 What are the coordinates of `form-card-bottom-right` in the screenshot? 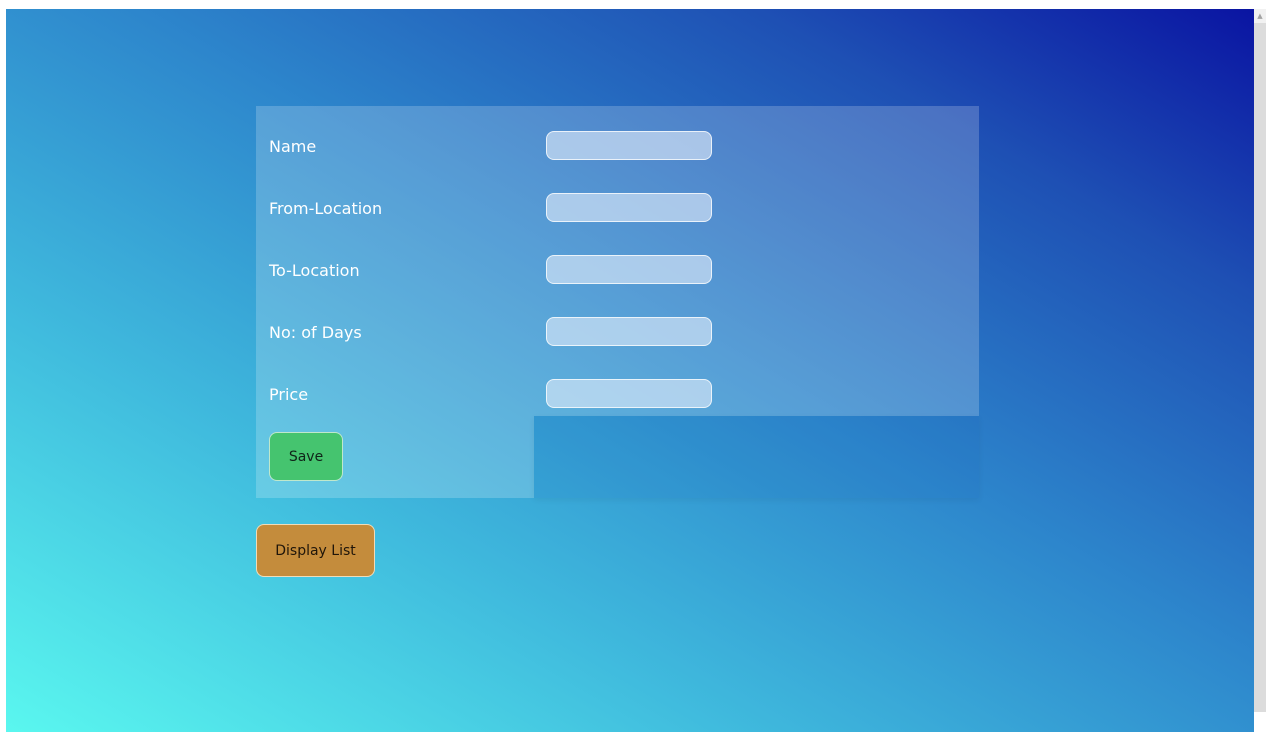 It's located at (756, 457).